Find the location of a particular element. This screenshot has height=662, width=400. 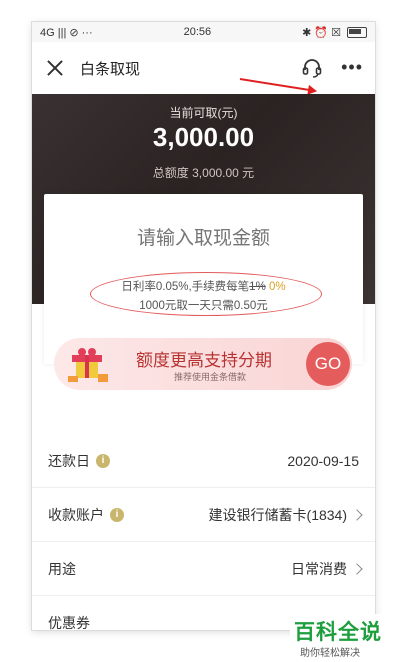

more-icon: ••• is located at coordinates (352, 67).